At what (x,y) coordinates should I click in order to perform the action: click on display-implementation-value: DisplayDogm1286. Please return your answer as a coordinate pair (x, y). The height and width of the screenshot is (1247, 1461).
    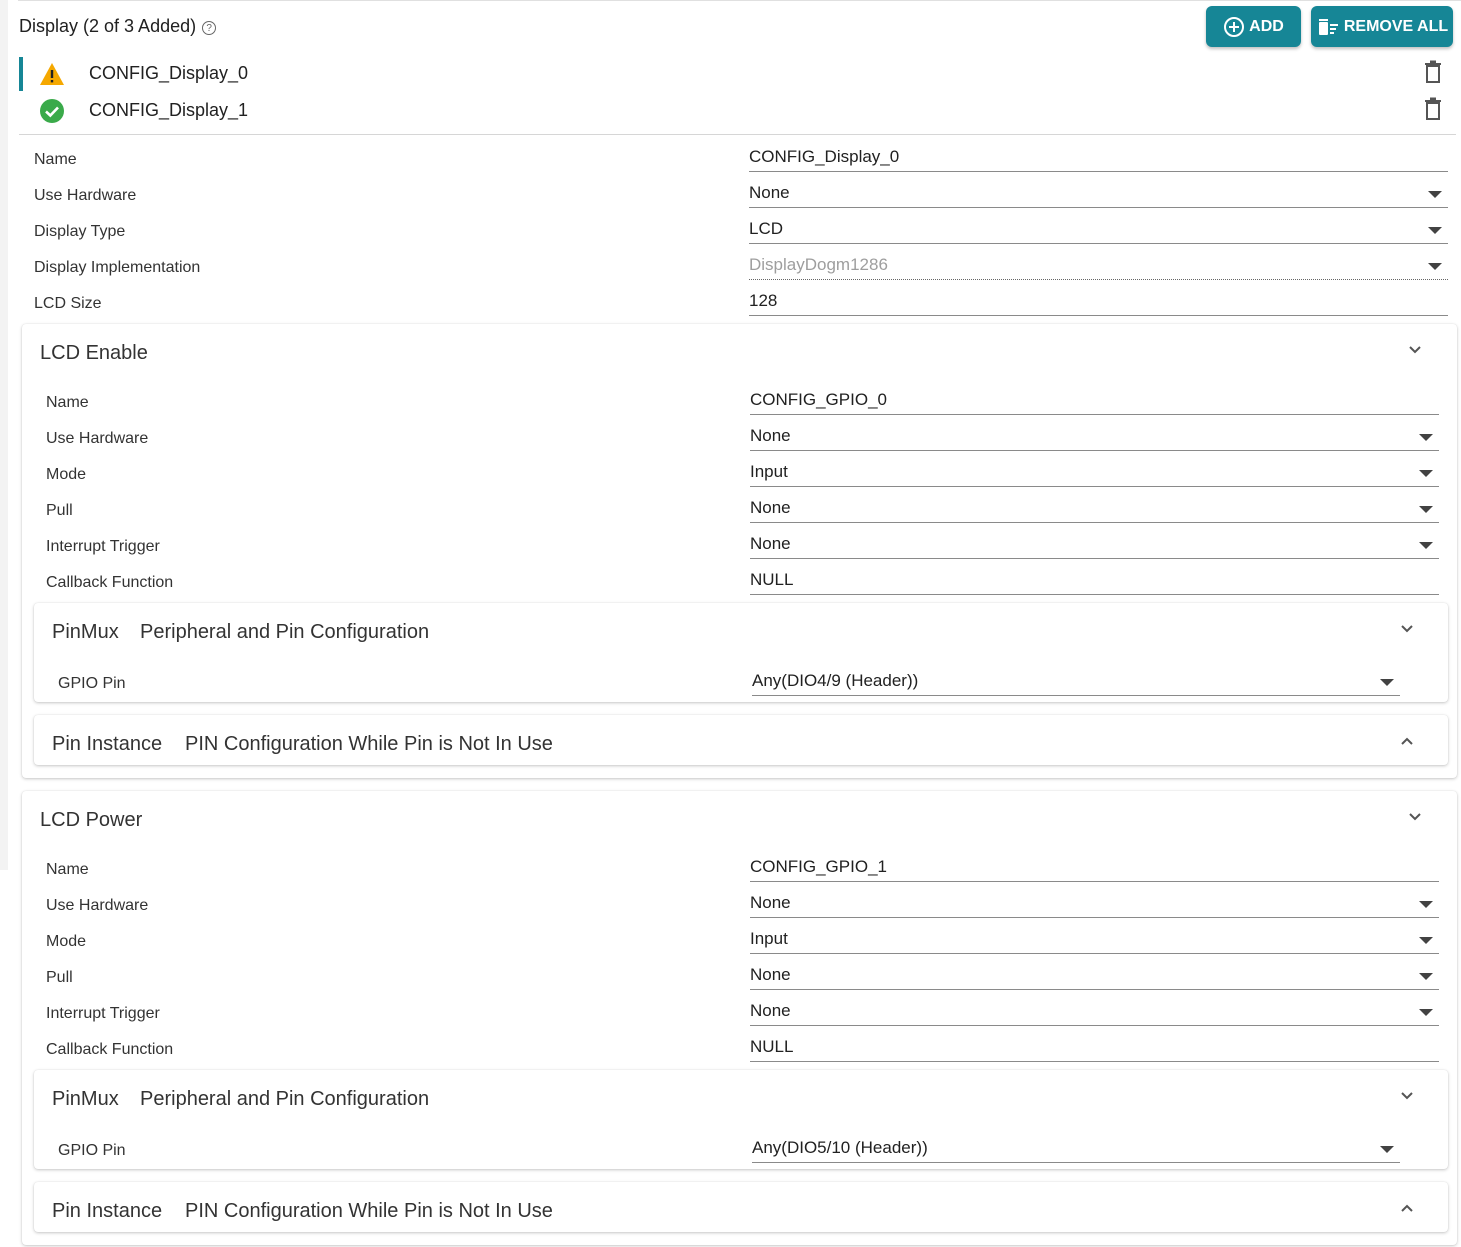
    Looking at the image, I should click on (818, 264).